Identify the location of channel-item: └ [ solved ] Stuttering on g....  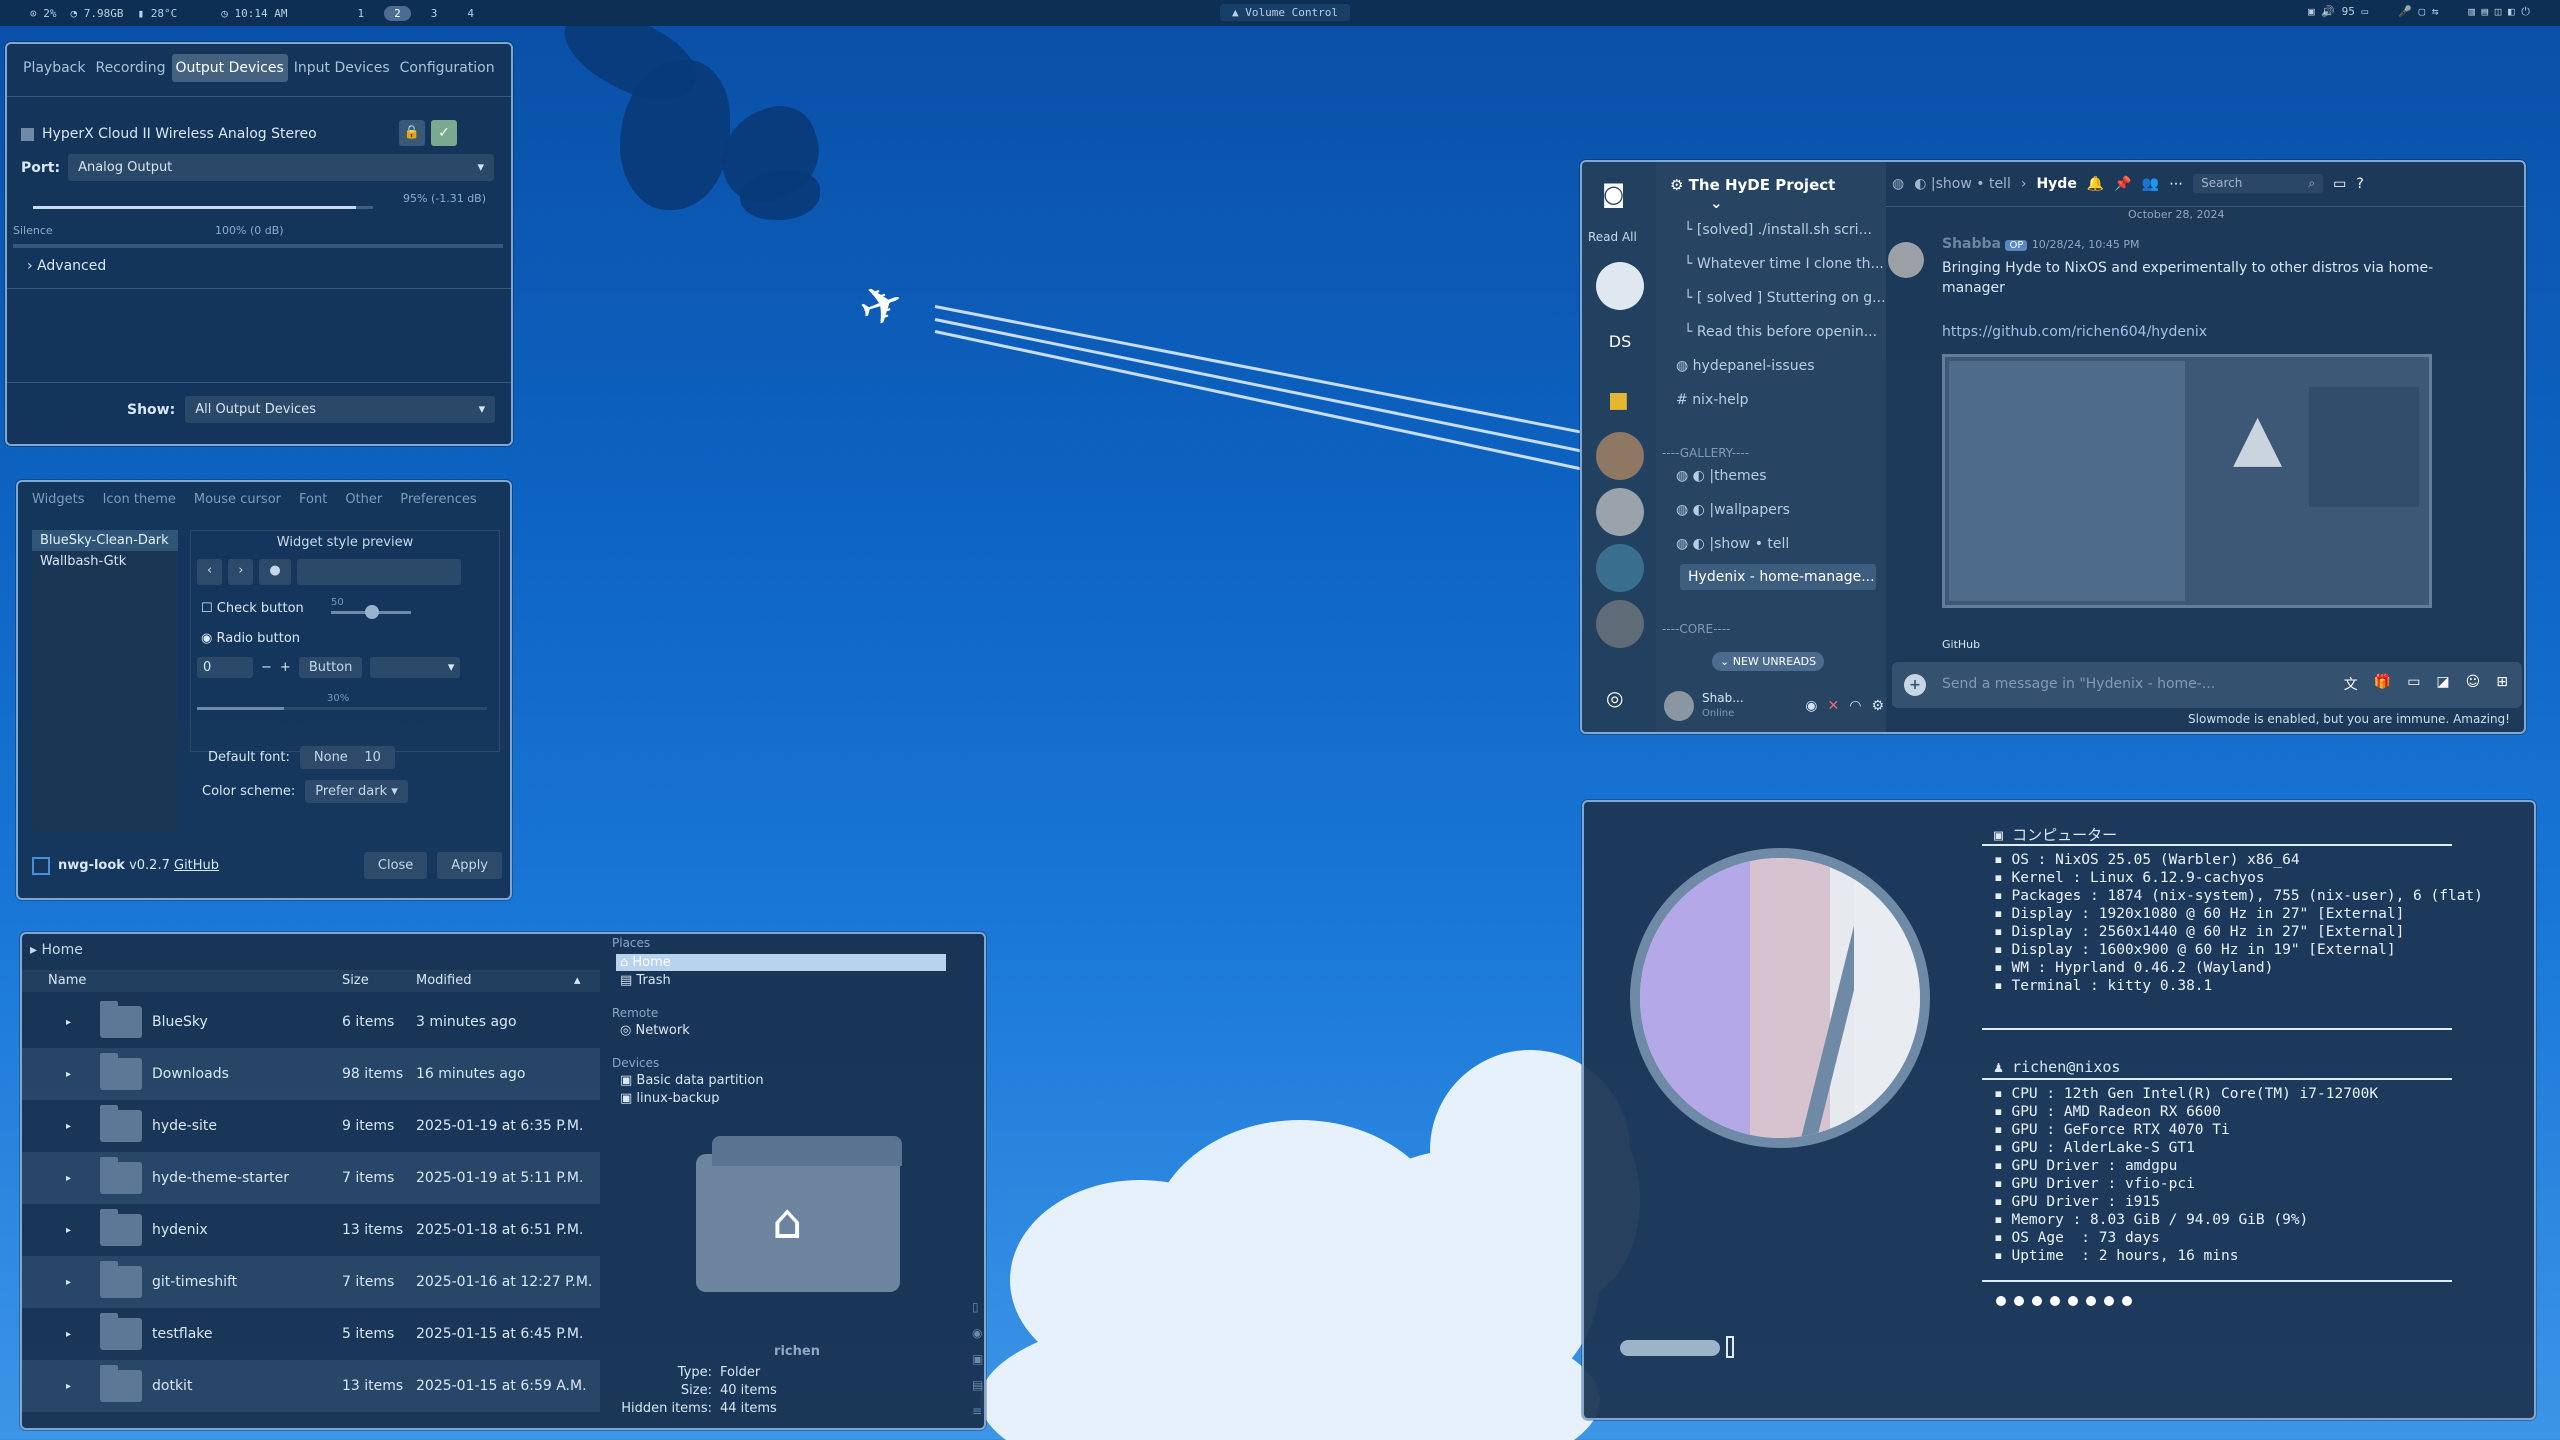
(1789, 298).